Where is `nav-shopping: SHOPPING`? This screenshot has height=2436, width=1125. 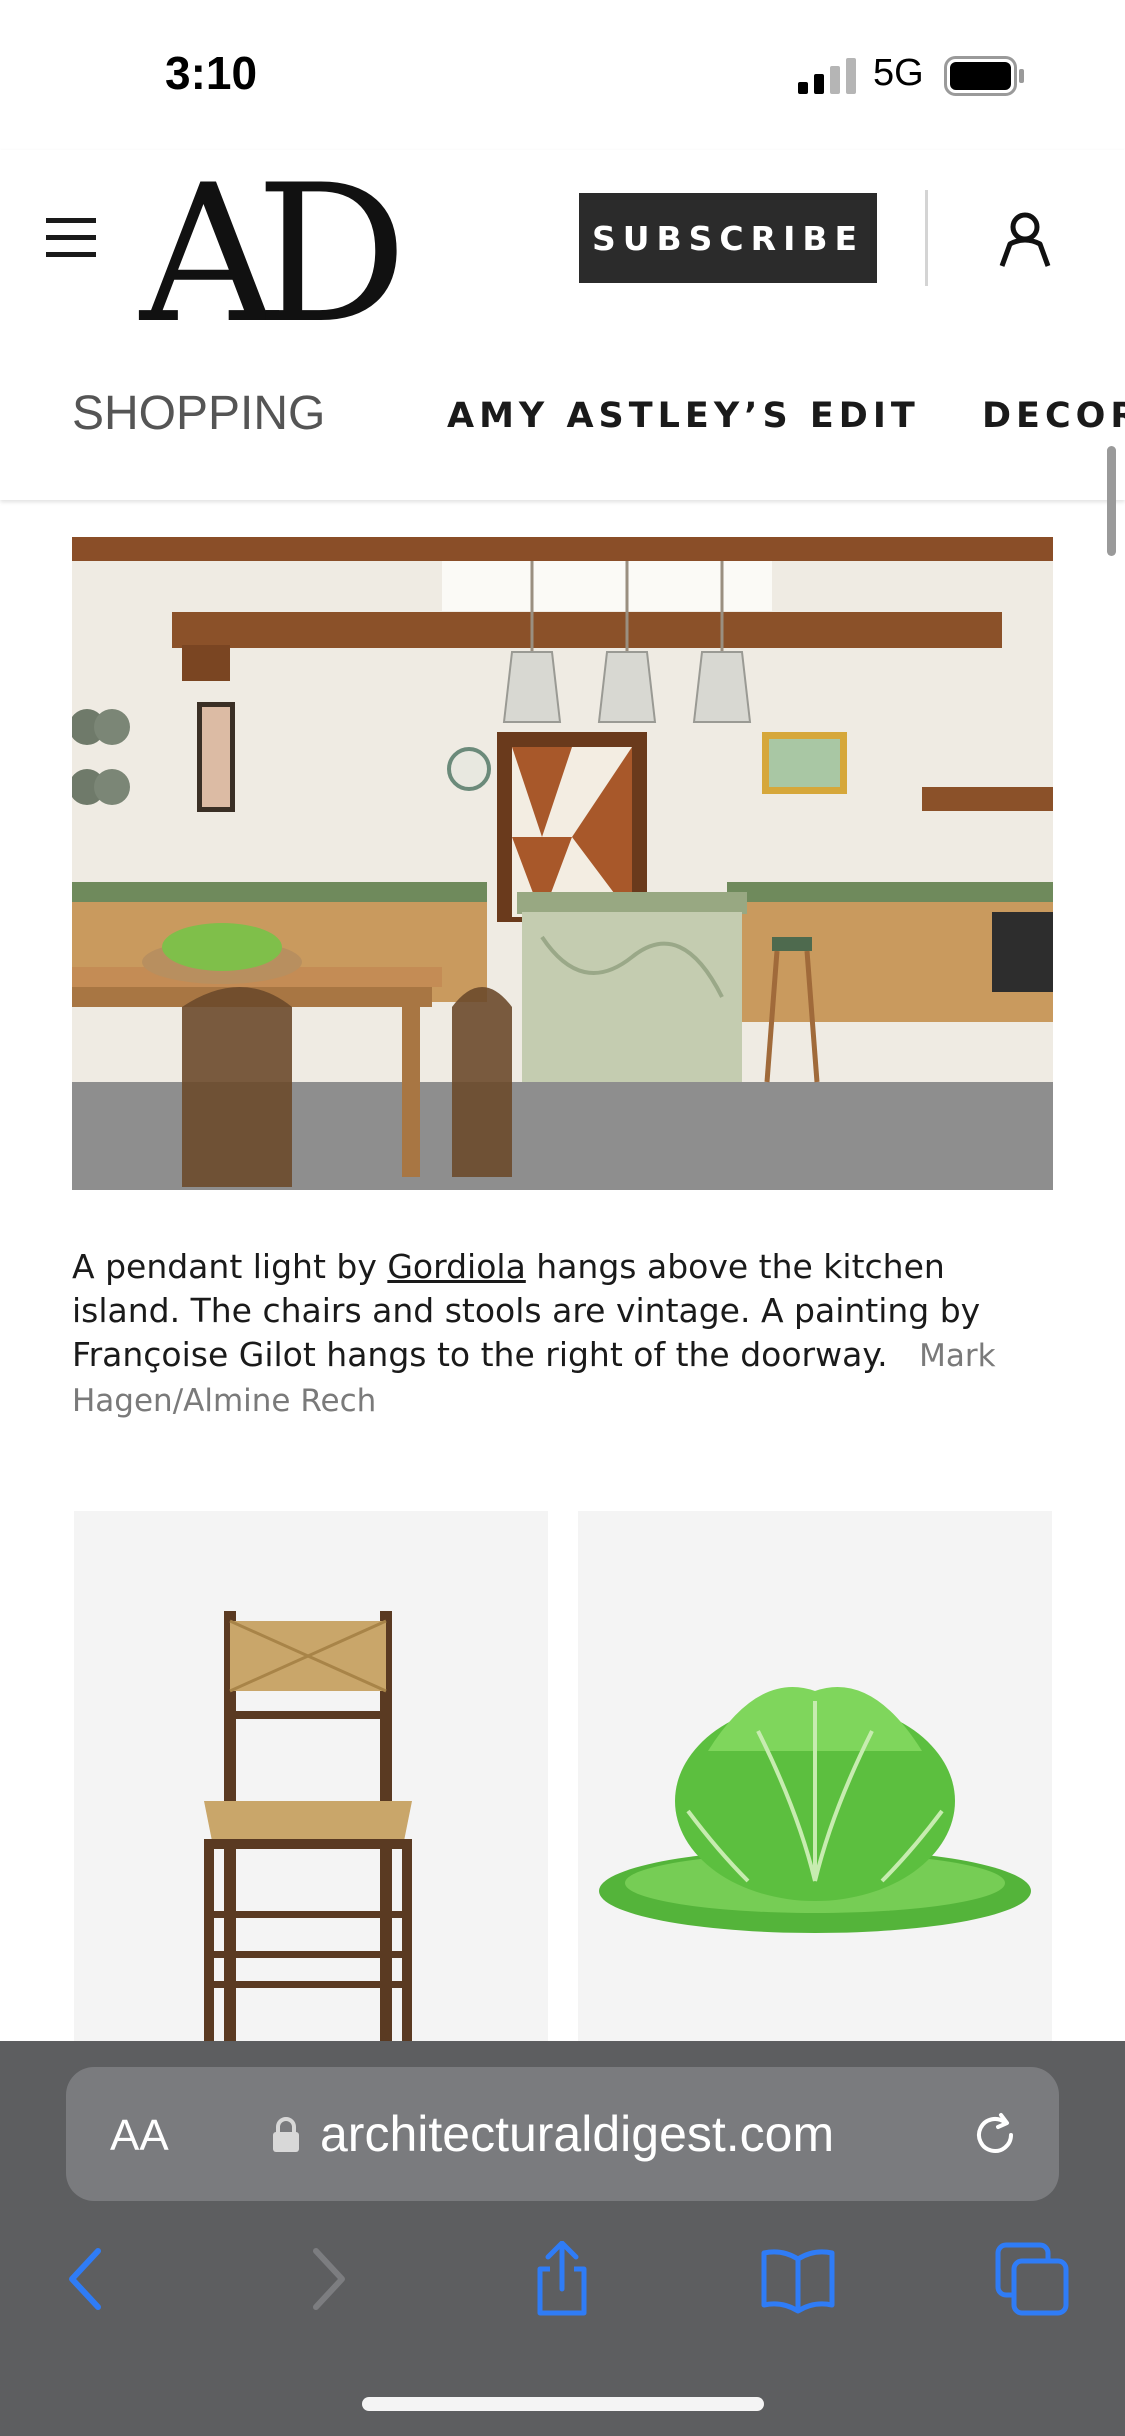 nav-shopping: SHOPPING is located at coordinates (198, 413).